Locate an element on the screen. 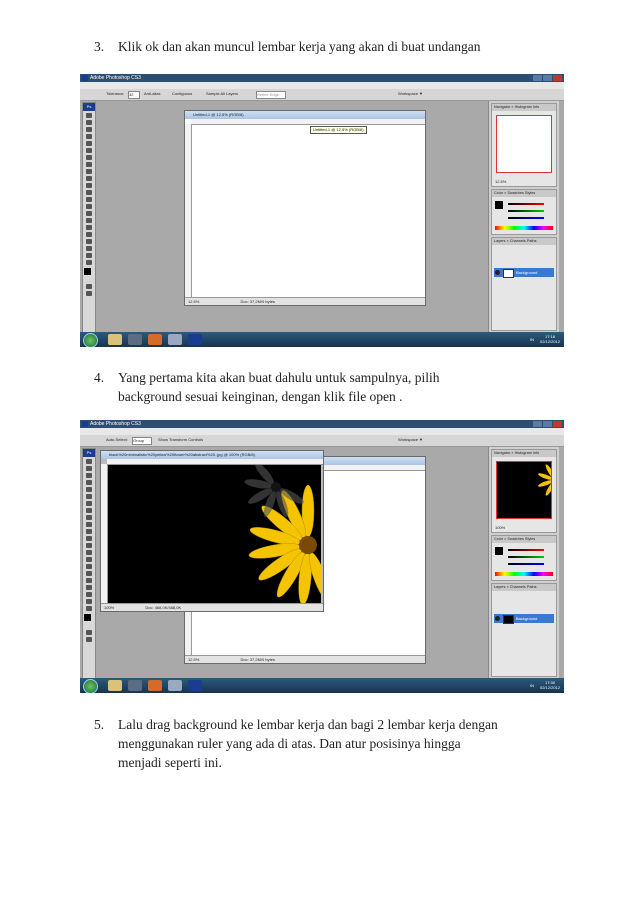 The height and width of the screenshot is (903, 638). pen-tool-icon is located at coordinates (89, 559).